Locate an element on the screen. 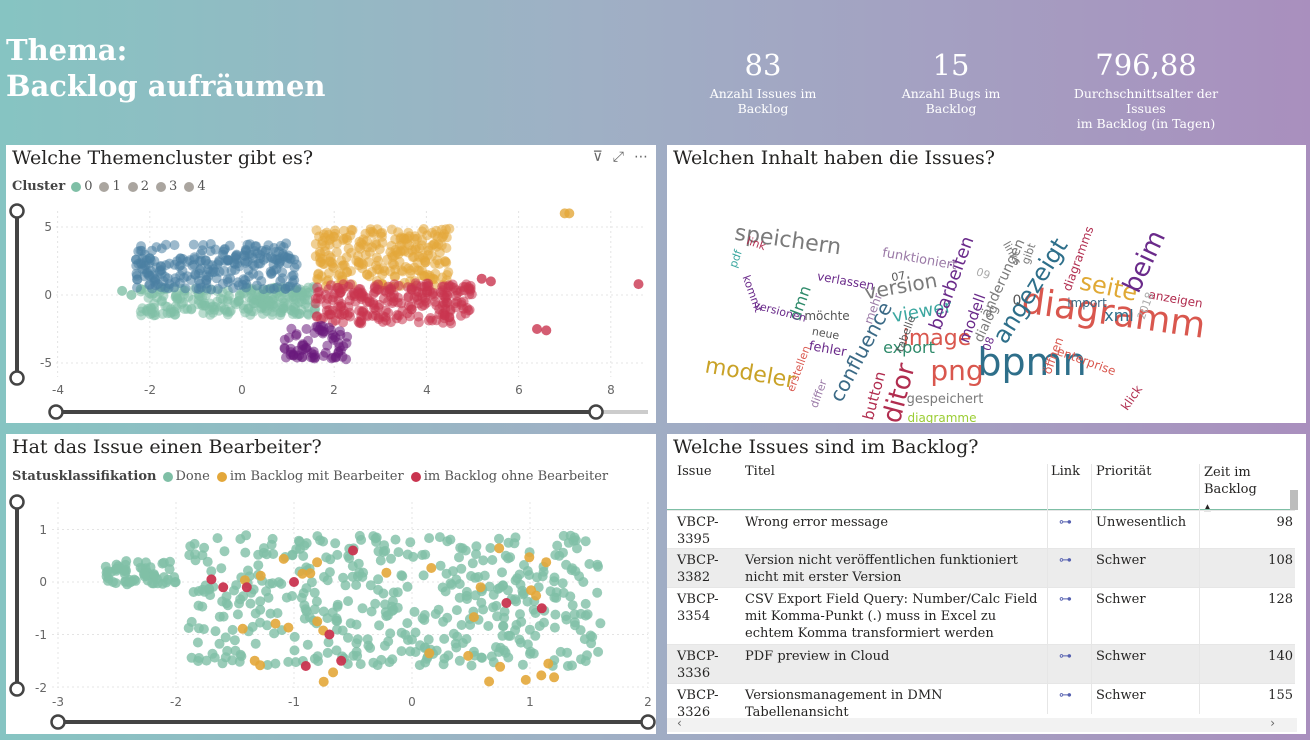  horizontal-scrollbar: ‹ › is located at coordinates (982, 724).